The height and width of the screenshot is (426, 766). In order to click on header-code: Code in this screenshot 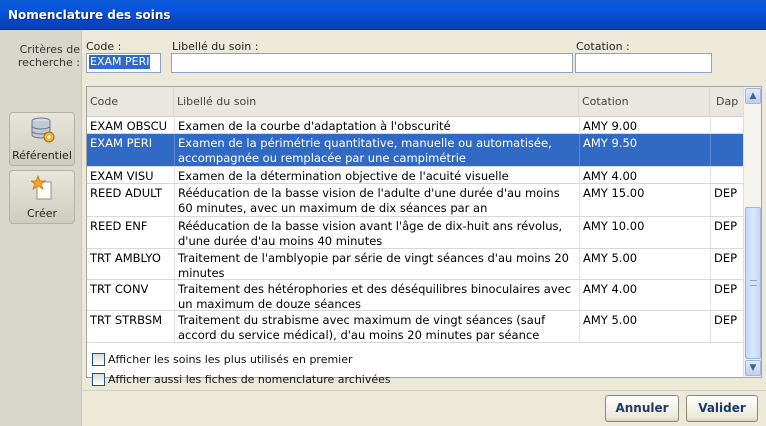, I will do `click(130, 102)`.